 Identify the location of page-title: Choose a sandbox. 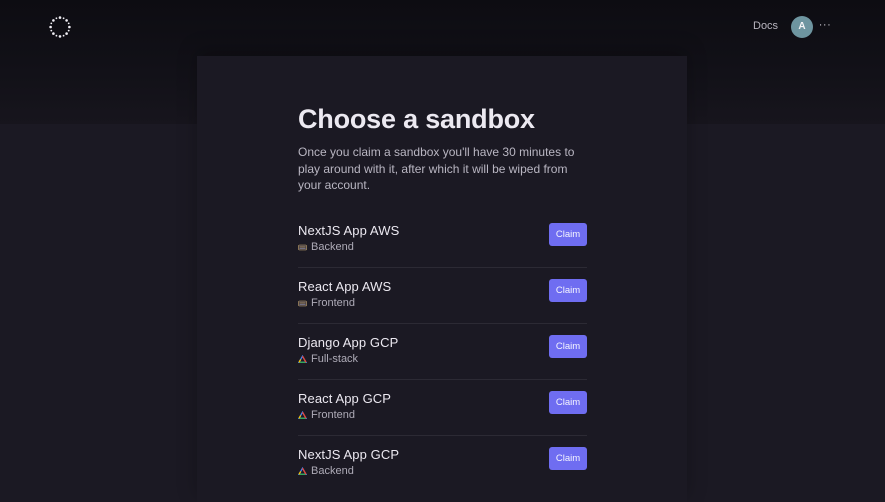
(416, 119).